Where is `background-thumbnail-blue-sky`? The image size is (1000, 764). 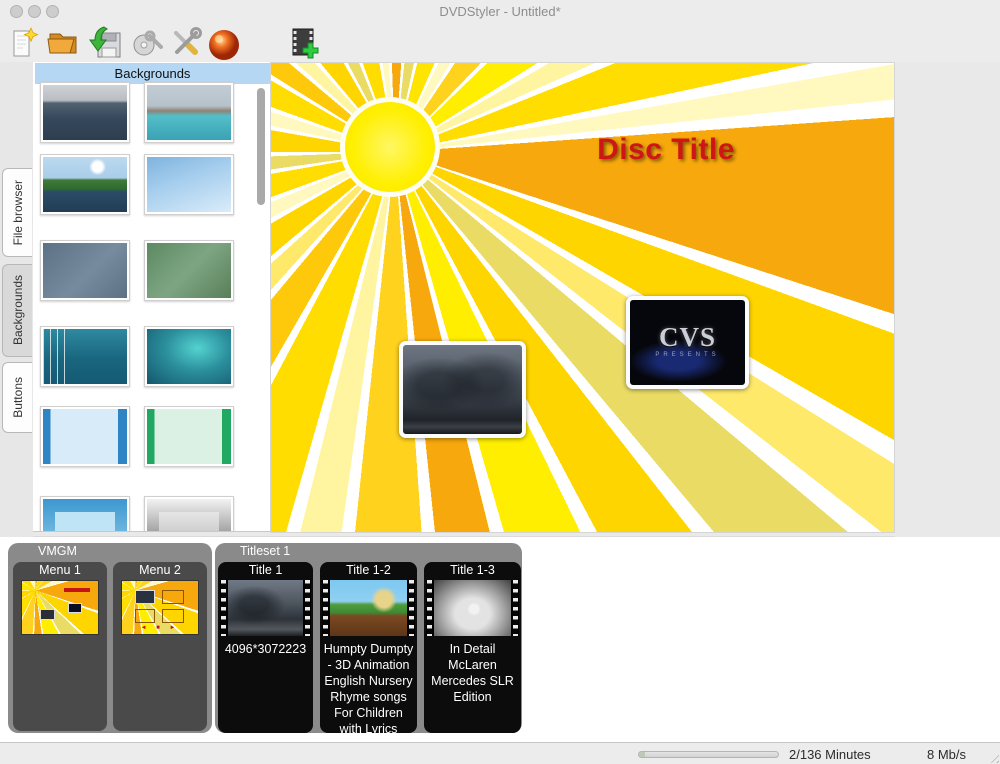
background-thumbnail-blue-sky is located at coordinates (189, 184).